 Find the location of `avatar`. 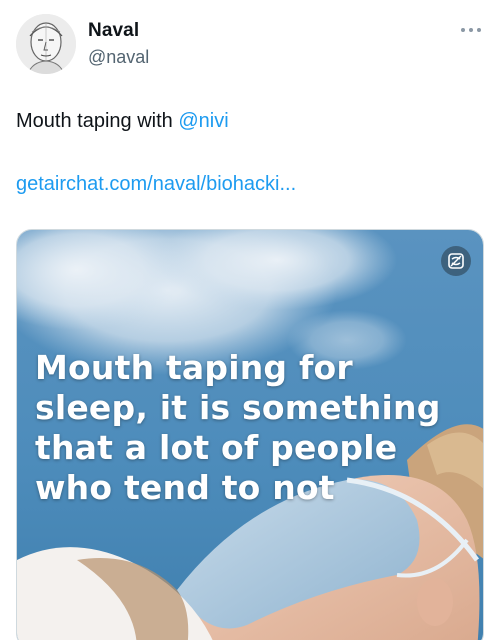

avatar is located at coordinates (46, 44).